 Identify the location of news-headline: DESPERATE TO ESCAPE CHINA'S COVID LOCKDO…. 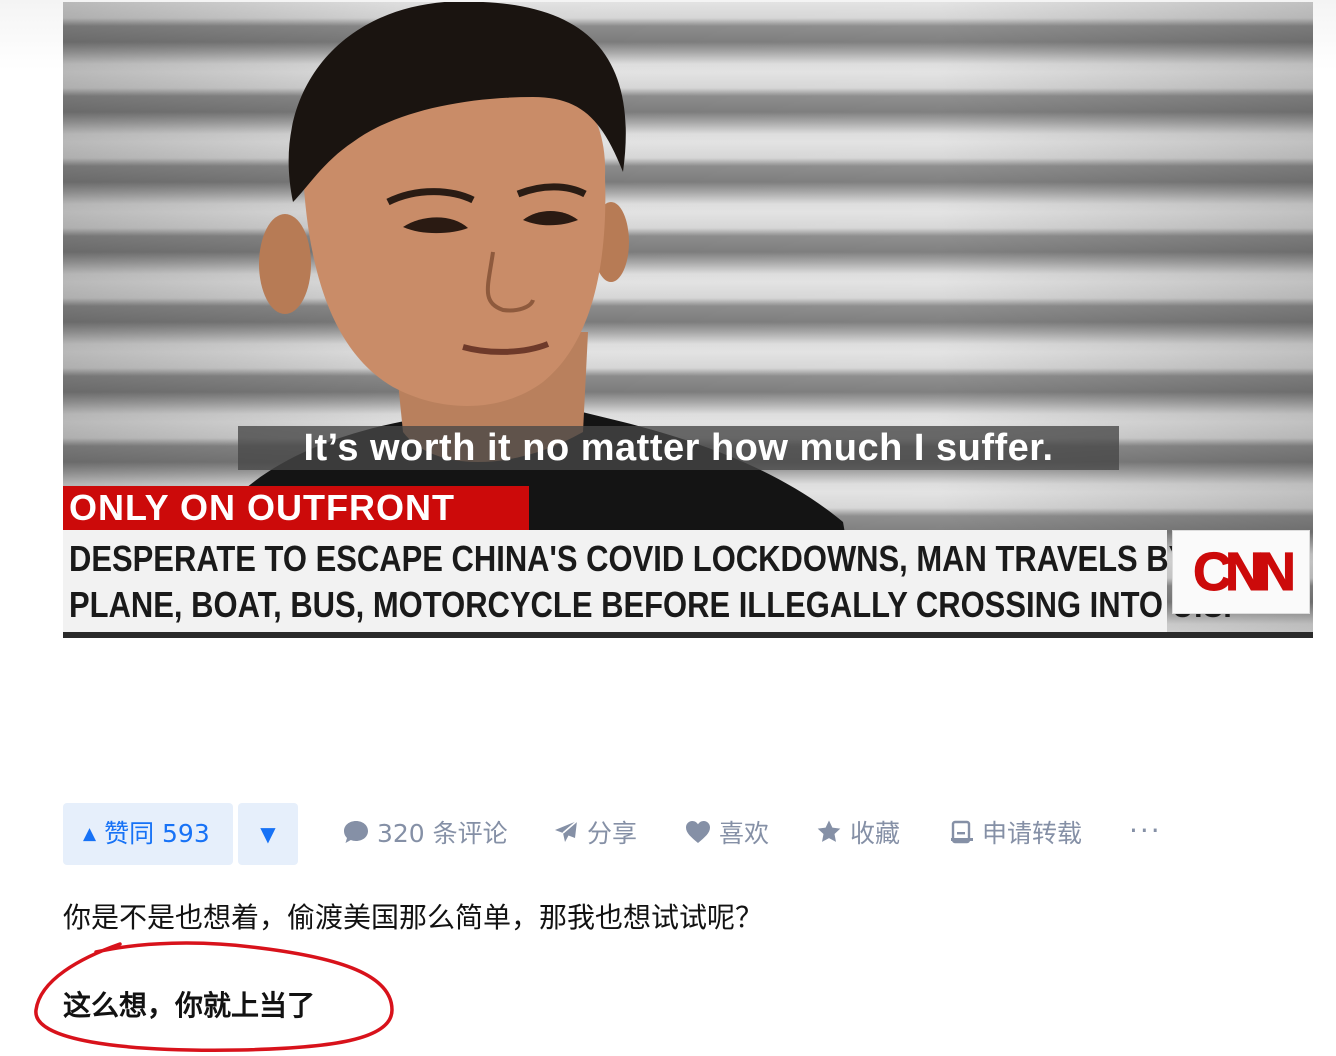
(650, 582).